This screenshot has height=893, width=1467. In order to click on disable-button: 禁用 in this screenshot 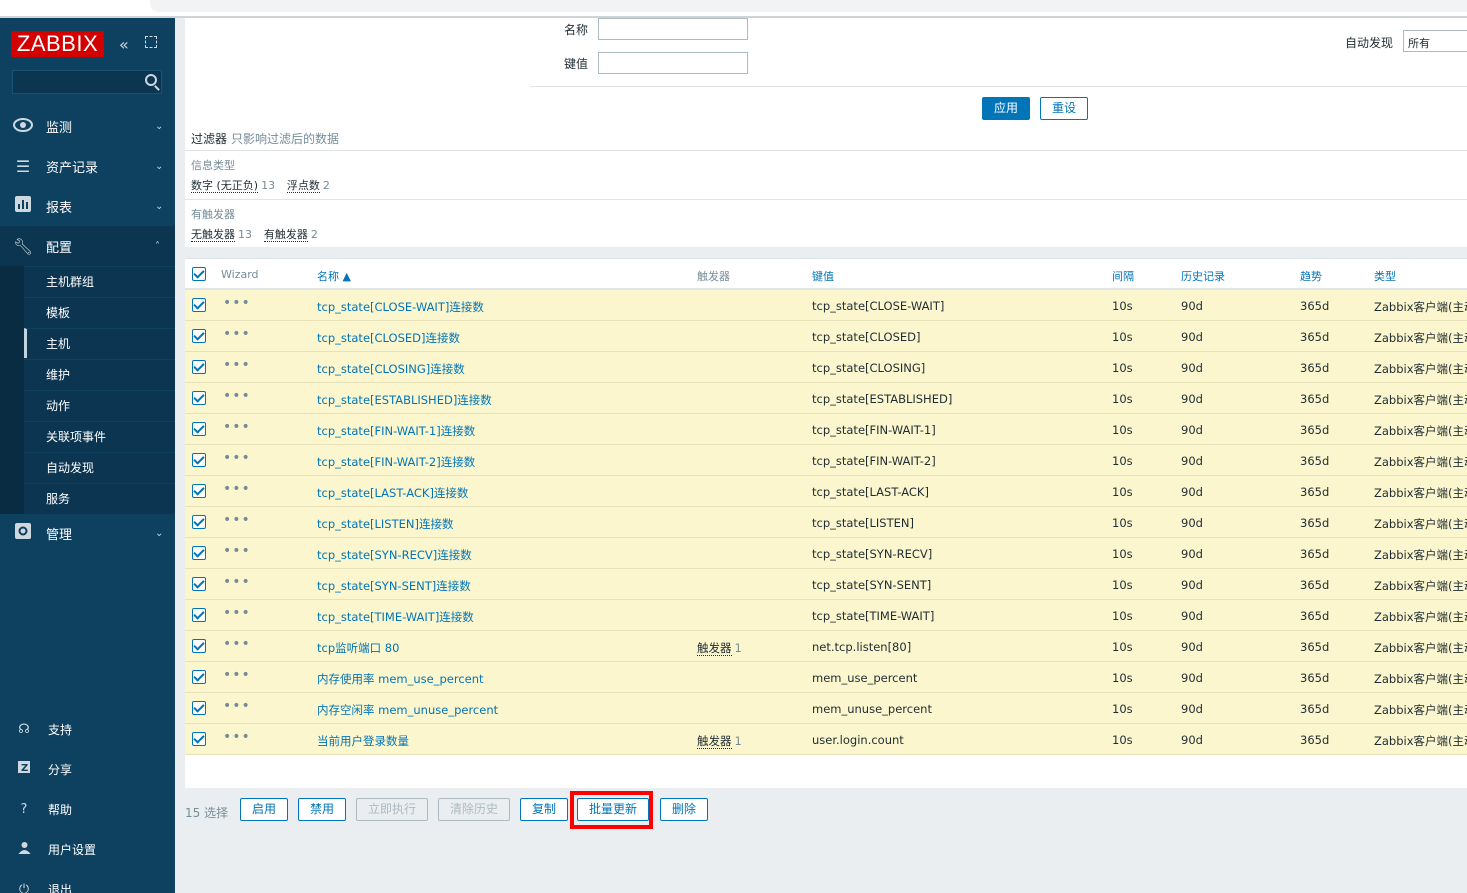, I will do `click(322, 809)`.